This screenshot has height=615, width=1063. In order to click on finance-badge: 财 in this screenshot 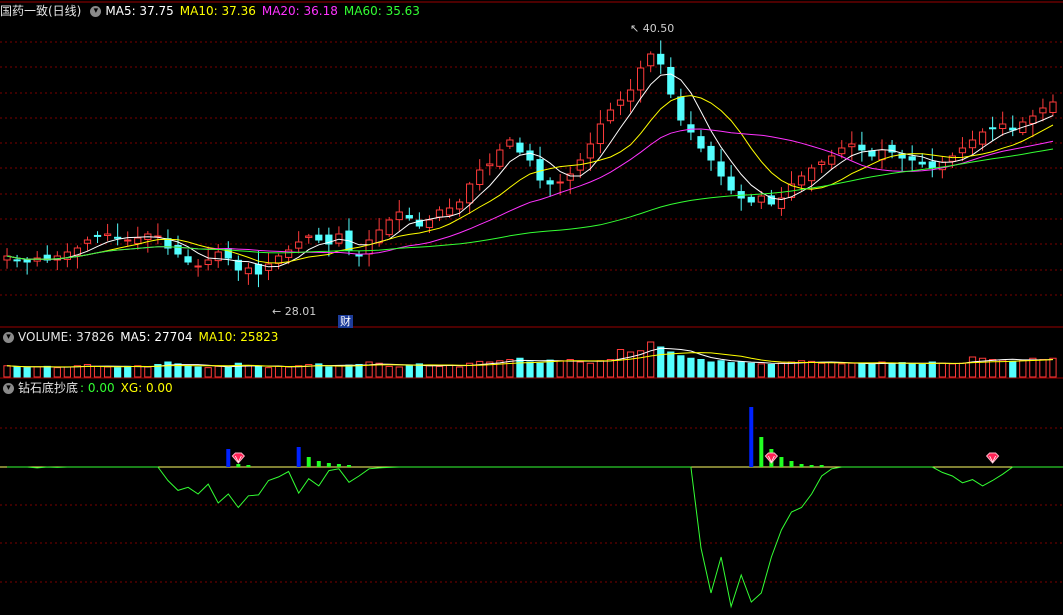, I will do `click(345, 321)`.